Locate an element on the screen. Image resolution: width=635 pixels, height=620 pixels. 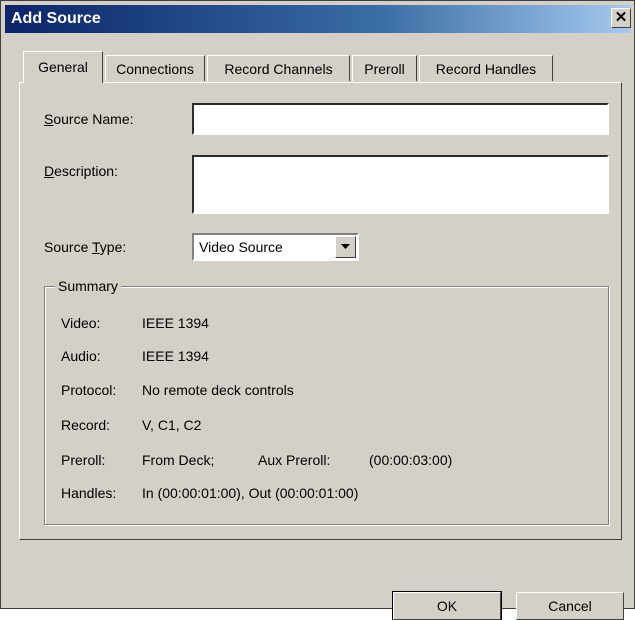
close-icon: ✕ is located at coordinates (621, 17).